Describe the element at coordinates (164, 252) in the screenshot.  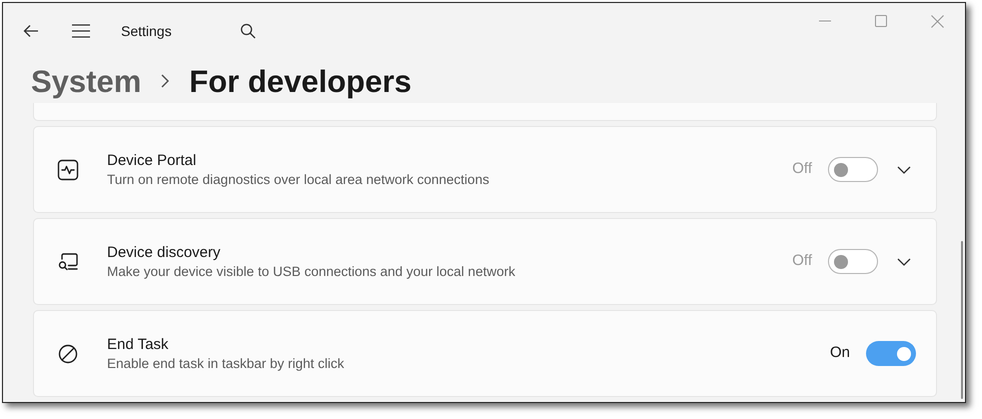
I see `setting-title: Device discovery` at that location.